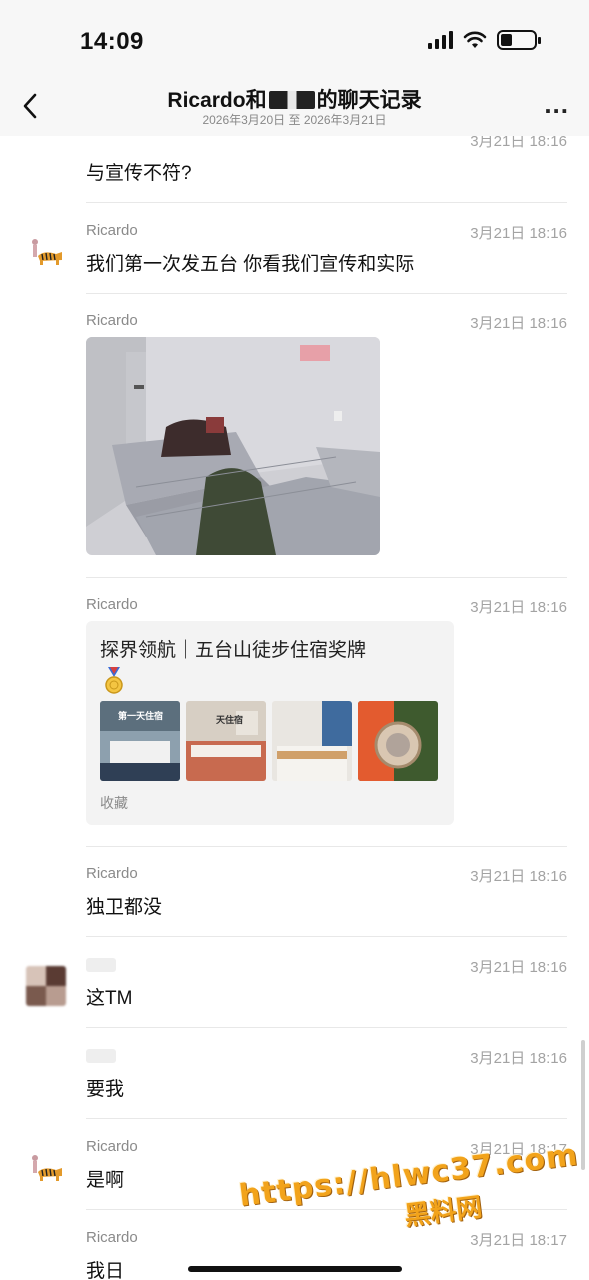  What do you see at coordinates (140, 716) in the screenshot?
I see `svg-text: 第一天住宿` at bounding box center [140, 716].